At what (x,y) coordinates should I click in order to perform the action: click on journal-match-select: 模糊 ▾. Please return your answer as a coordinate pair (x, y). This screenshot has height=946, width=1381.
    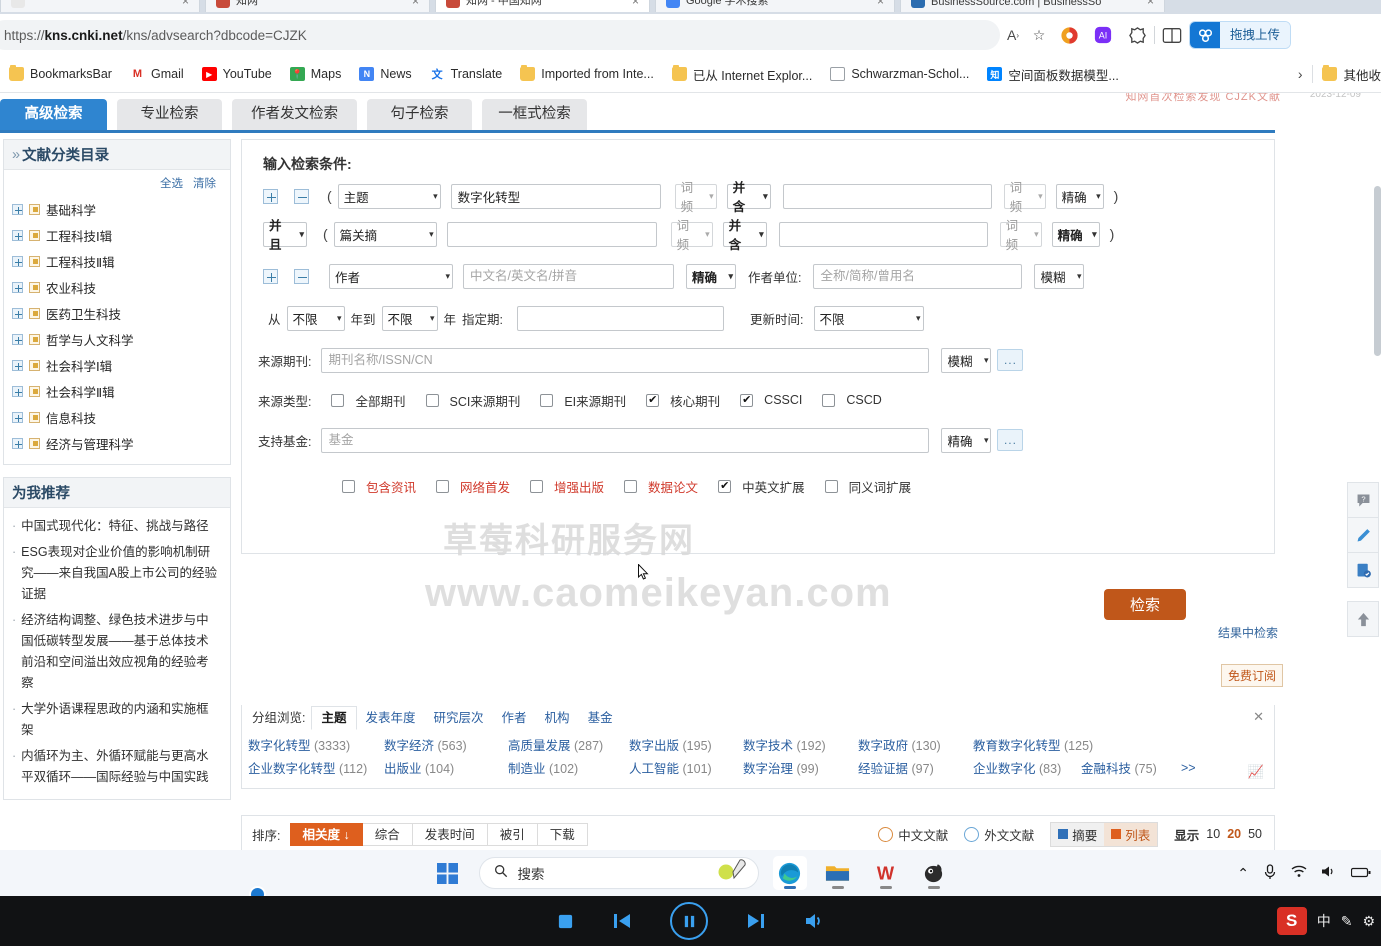
    Looking at the image, I should click on (966, 360).